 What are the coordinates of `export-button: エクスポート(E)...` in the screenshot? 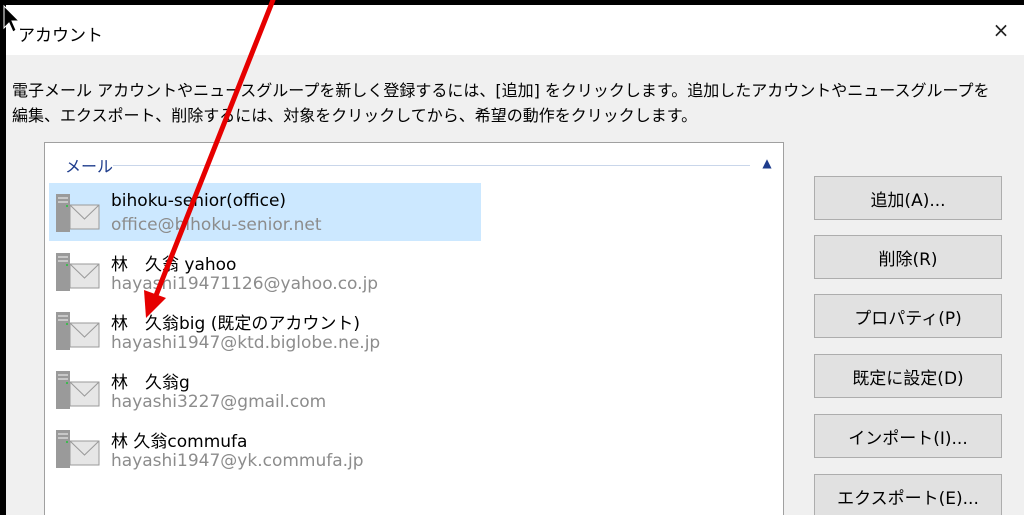 It's located at (908, 494).